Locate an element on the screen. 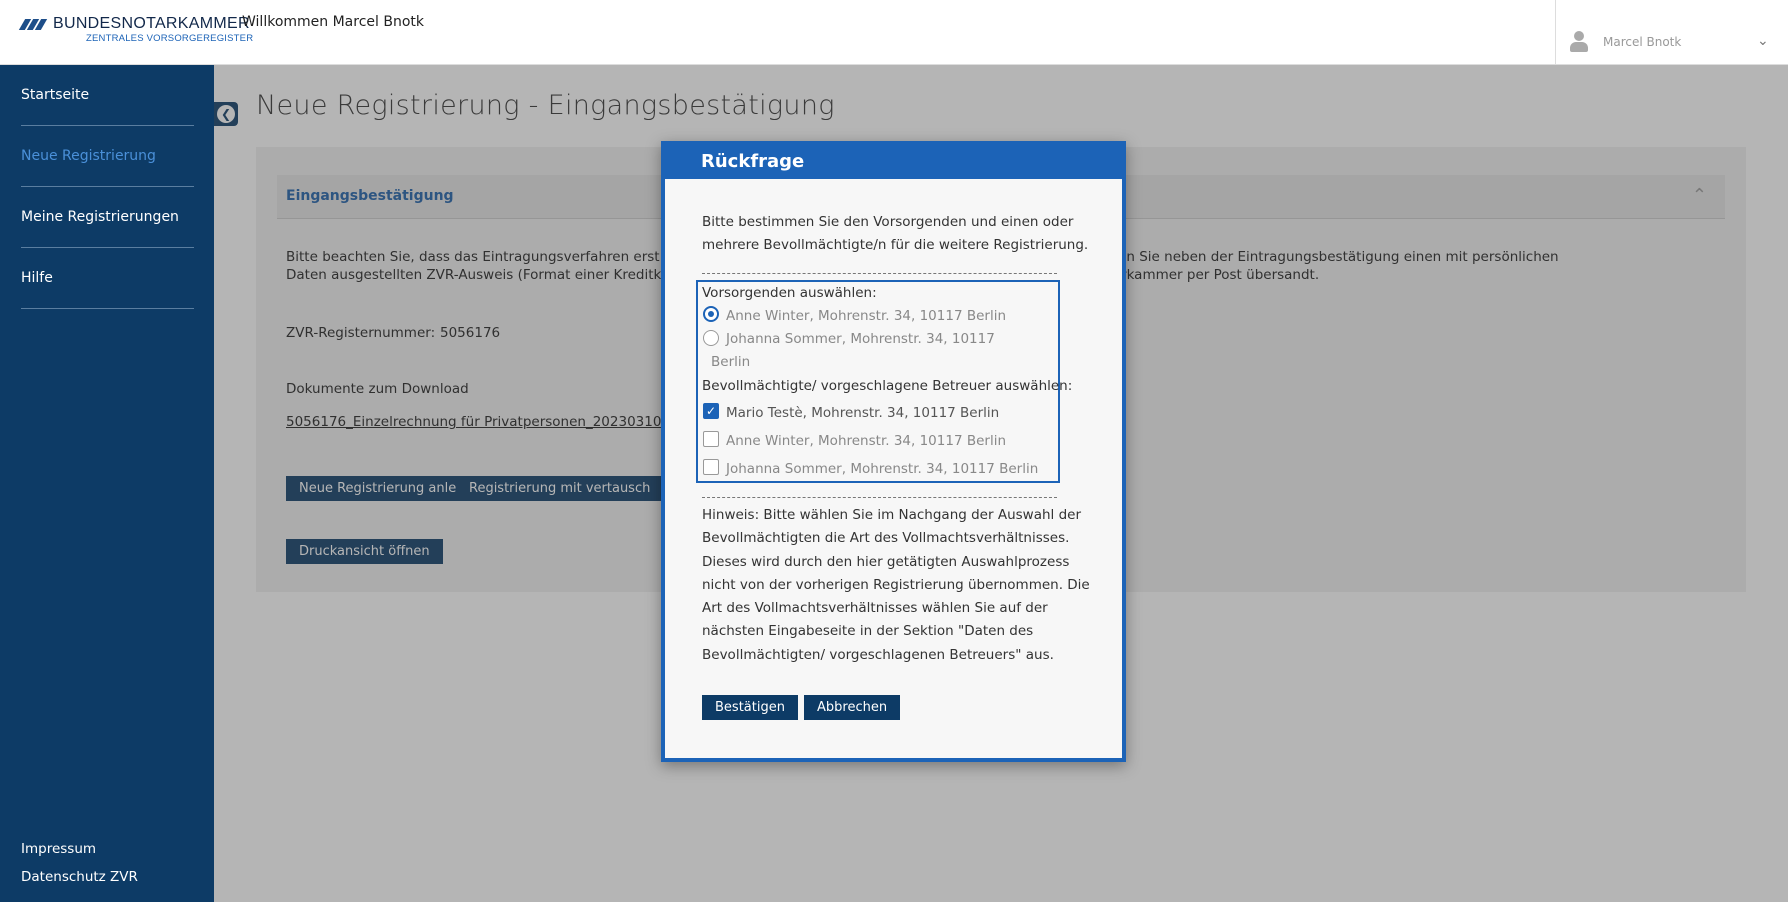 This screenshot has height=902, width=1788. chevron-down-icon: ⌄ is located at coordinates (1763, 41).